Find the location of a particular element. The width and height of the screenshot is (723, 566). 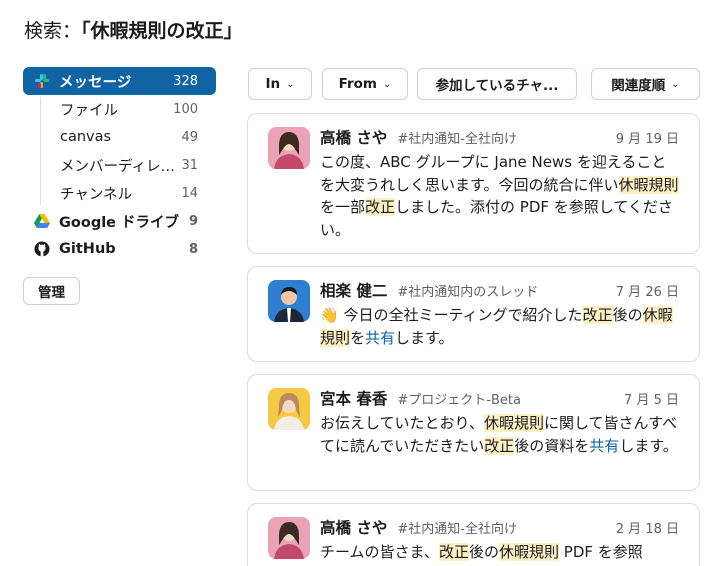

text-segment: を一部 is located at coordinates (343, 207).